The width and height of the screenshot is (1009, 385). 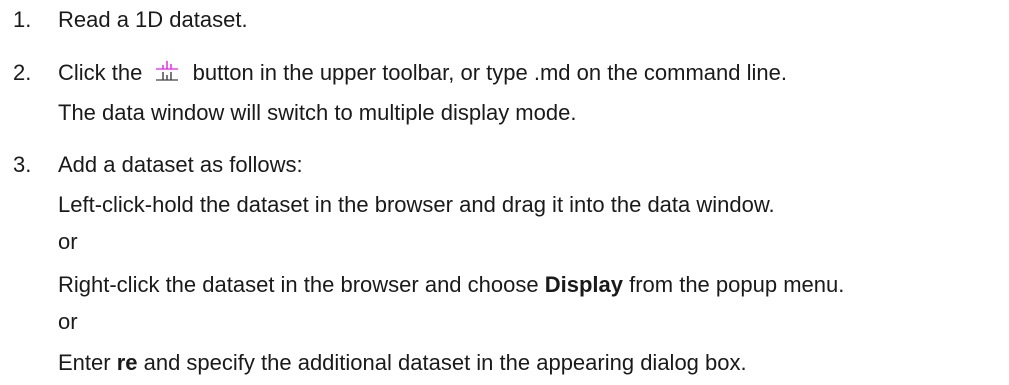 What do you see at coordinates (167, 71) in the screenshot?
I see `multiple-display-icon` at bounding box center [167, 71].